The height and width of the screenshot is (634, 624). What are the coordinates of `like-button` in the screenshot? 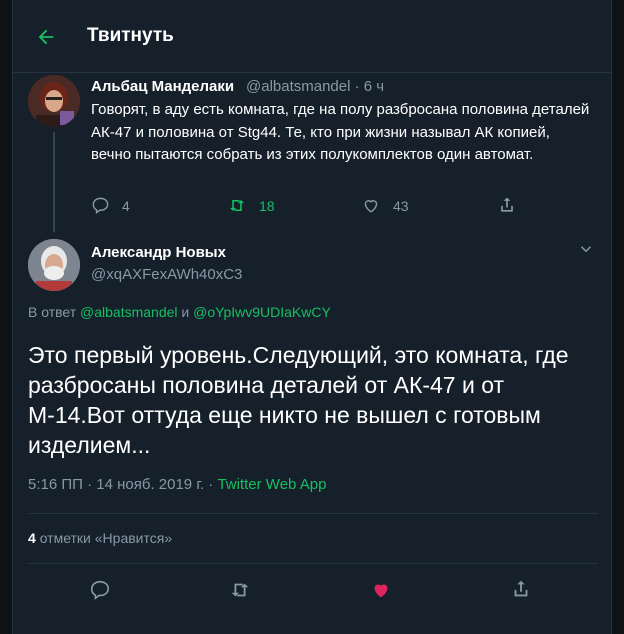 It's located at (381, 590).